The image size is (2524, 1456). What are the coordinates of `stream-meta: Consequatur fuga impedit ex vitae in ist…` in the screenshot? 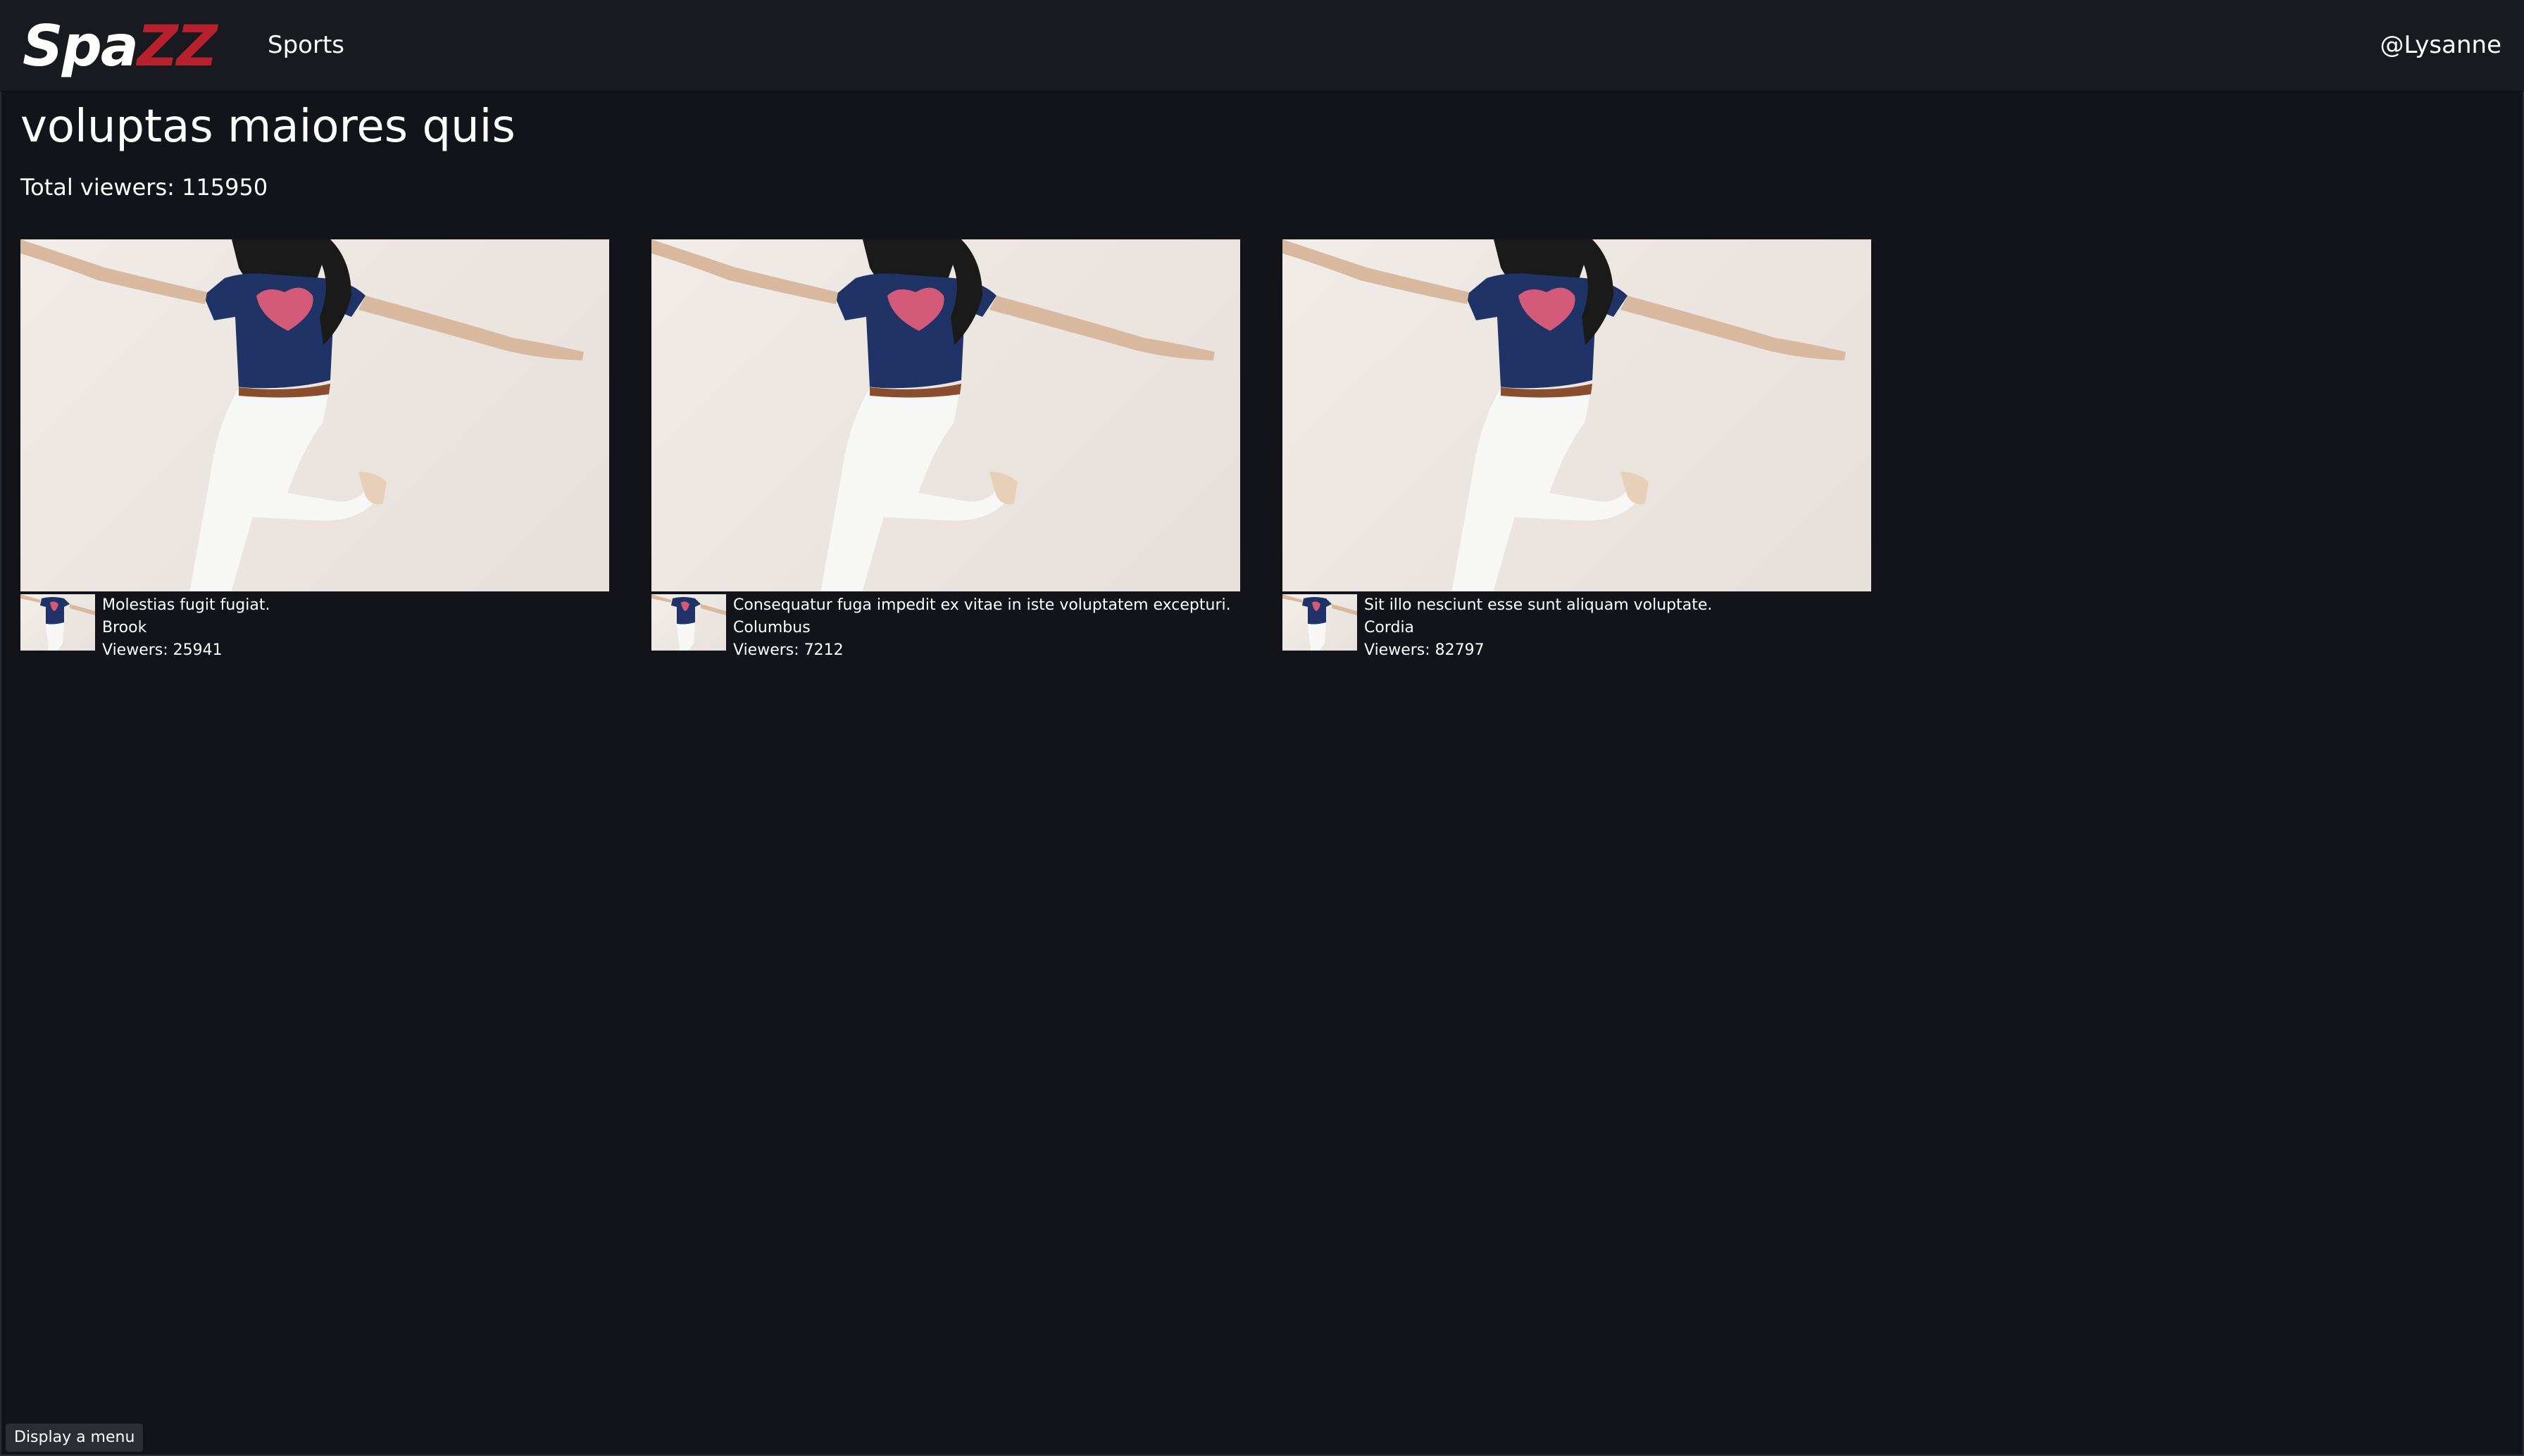 It's located at (945, 628).